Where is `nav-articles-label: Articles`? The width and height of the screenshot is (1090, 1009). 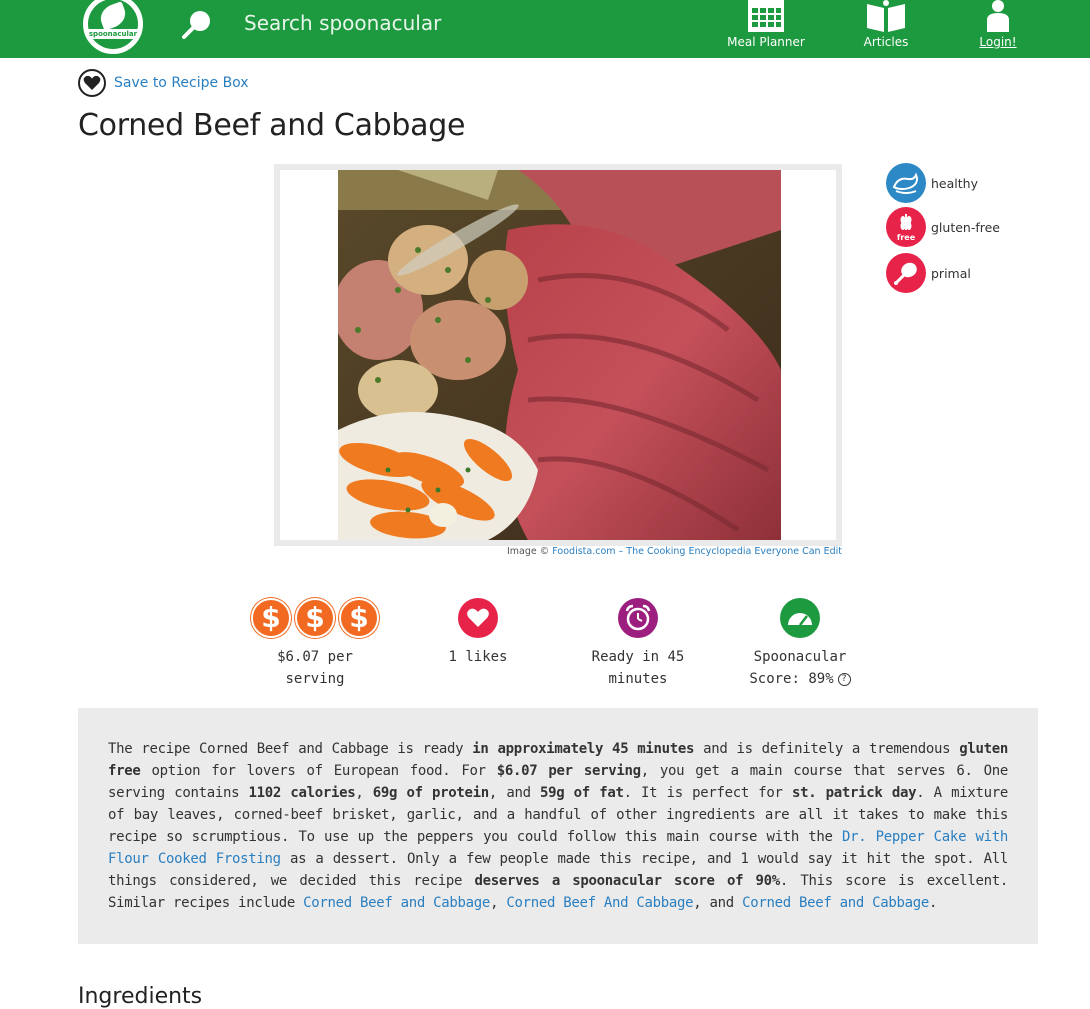
nav-articles-label: Articles is located at coordinates (886, 42).